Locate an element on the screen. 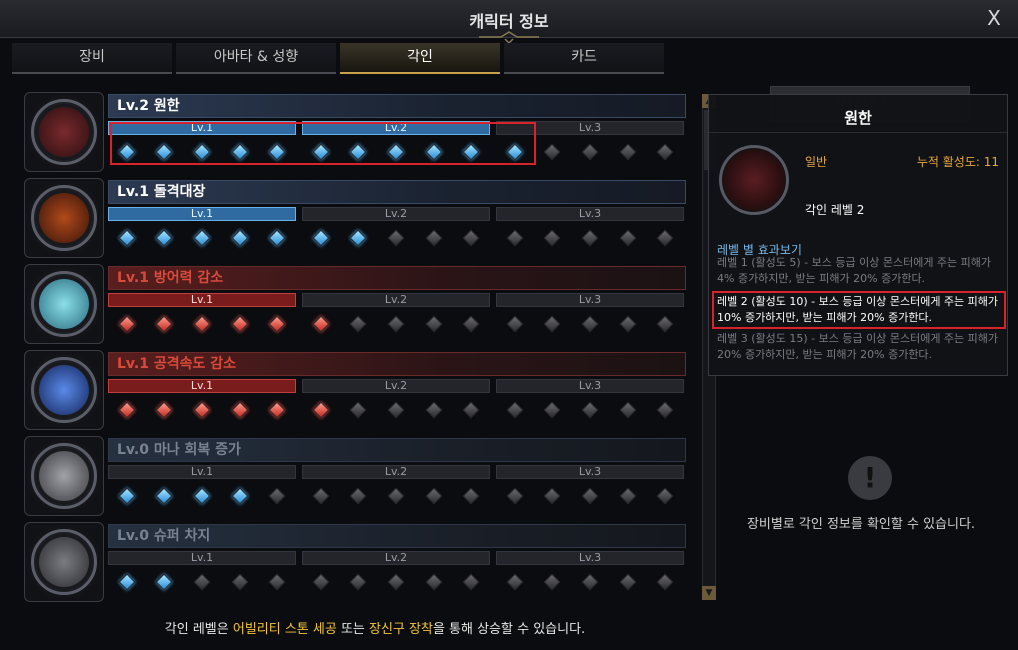  engraving-name: Lv.2 원한 is located at coordinates (397, 106).